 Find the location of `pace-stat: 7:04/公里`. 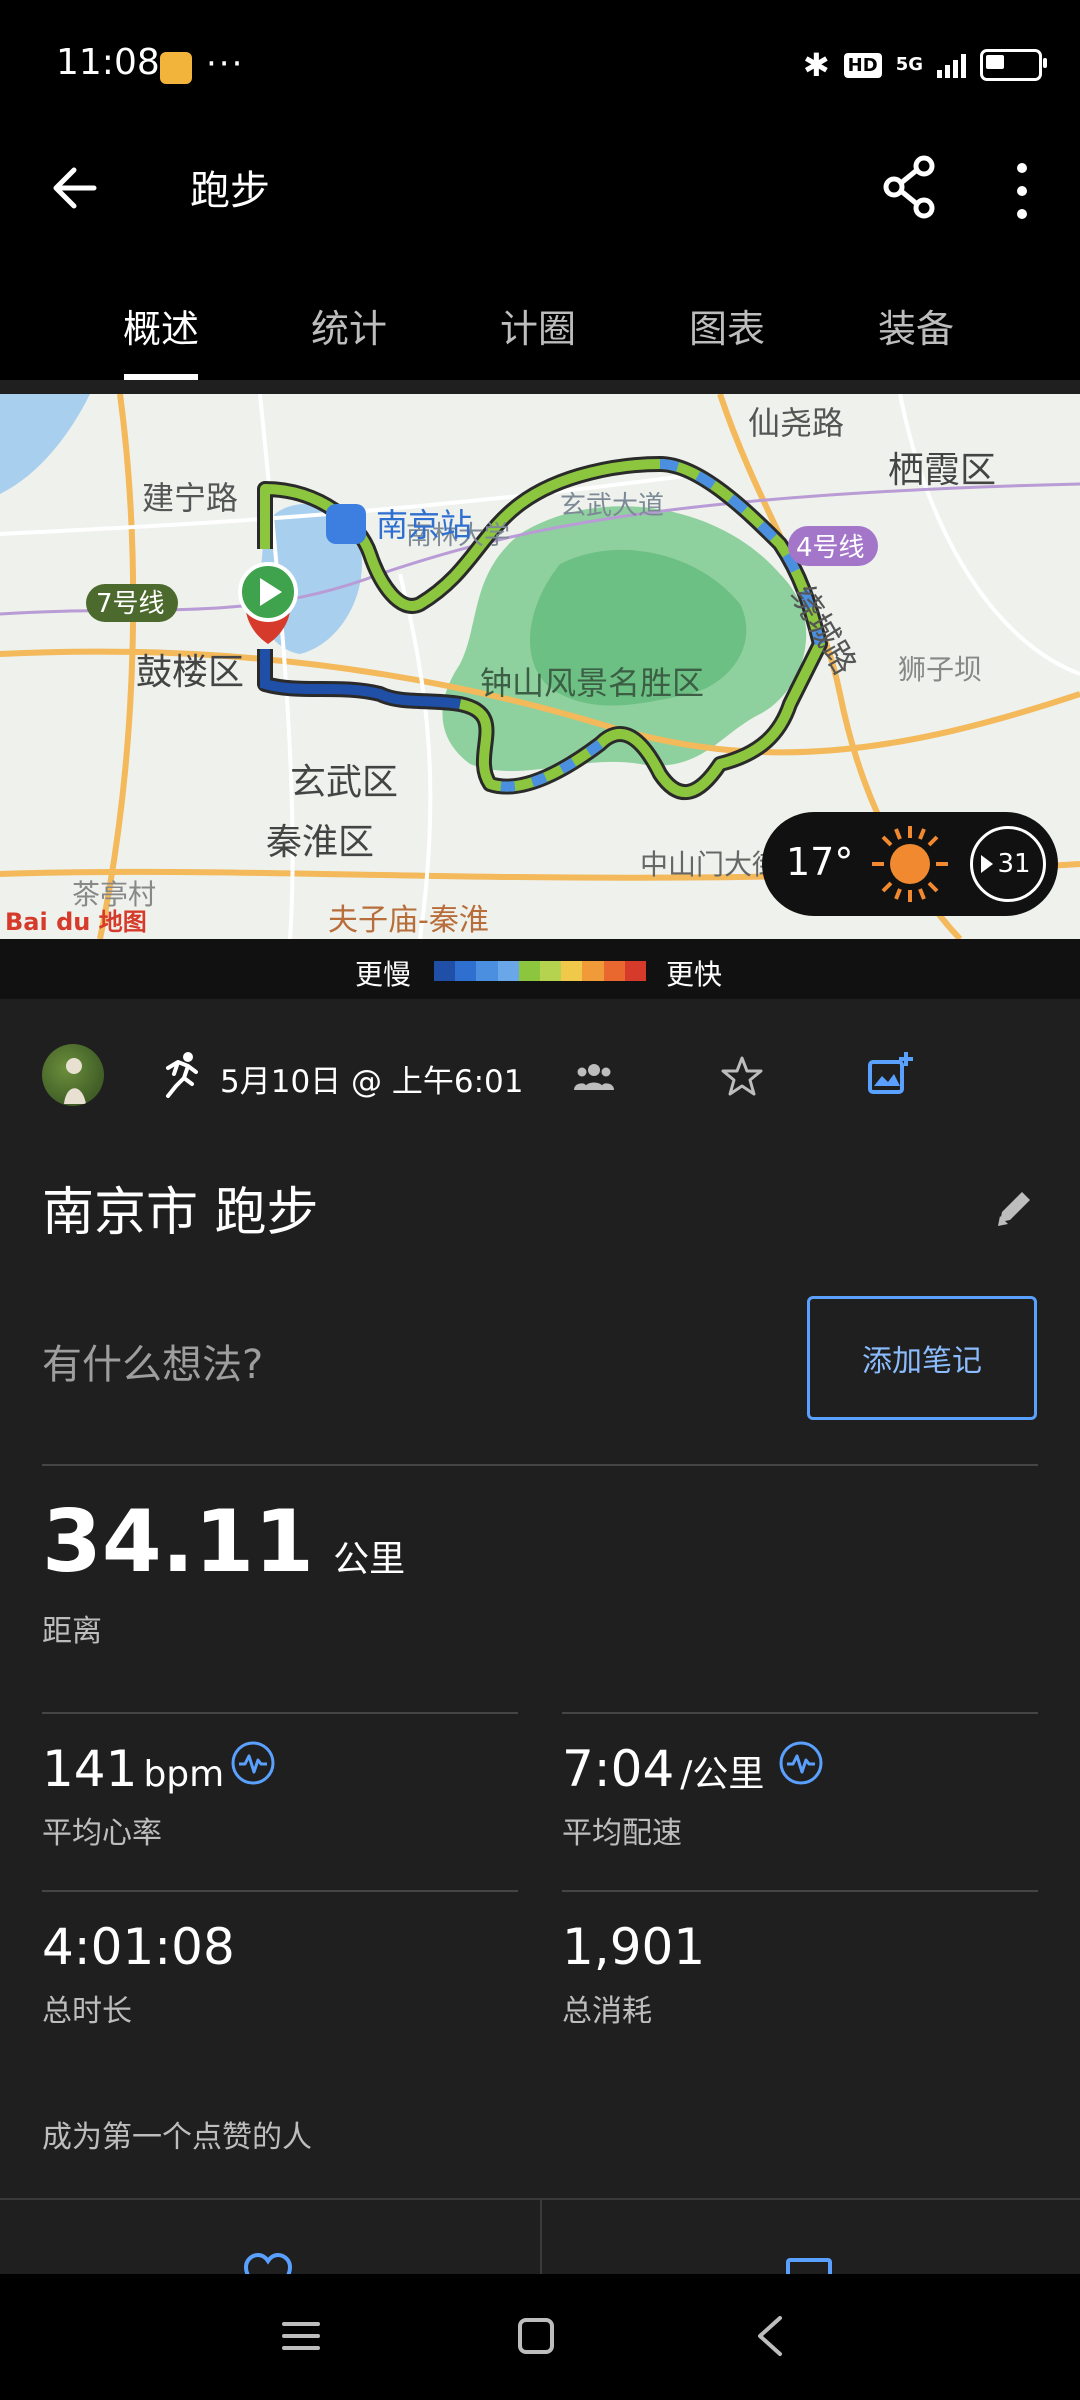

pace-stat: 7:04/公里 is located at coordinates (663, 1769).